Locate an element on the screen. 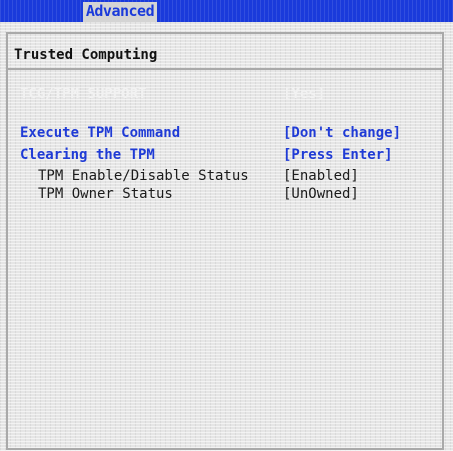  setting-row-tpm-owner-status: TPM Owner Status [UnOwned] is located at coordinates (226, 194).